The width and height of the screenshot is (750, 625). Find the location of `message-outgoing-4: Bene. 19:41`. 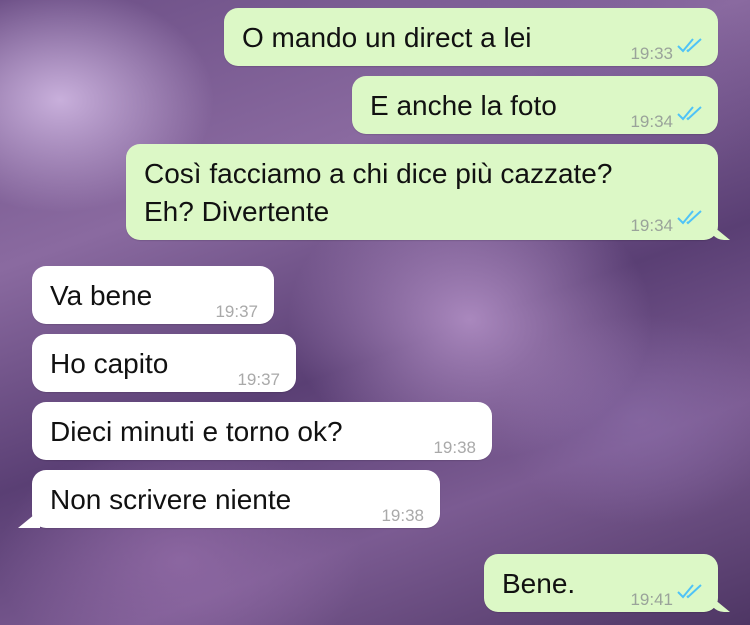

message-outgoing-4: Bene. 19:41 is located at coordinates (607, 583).